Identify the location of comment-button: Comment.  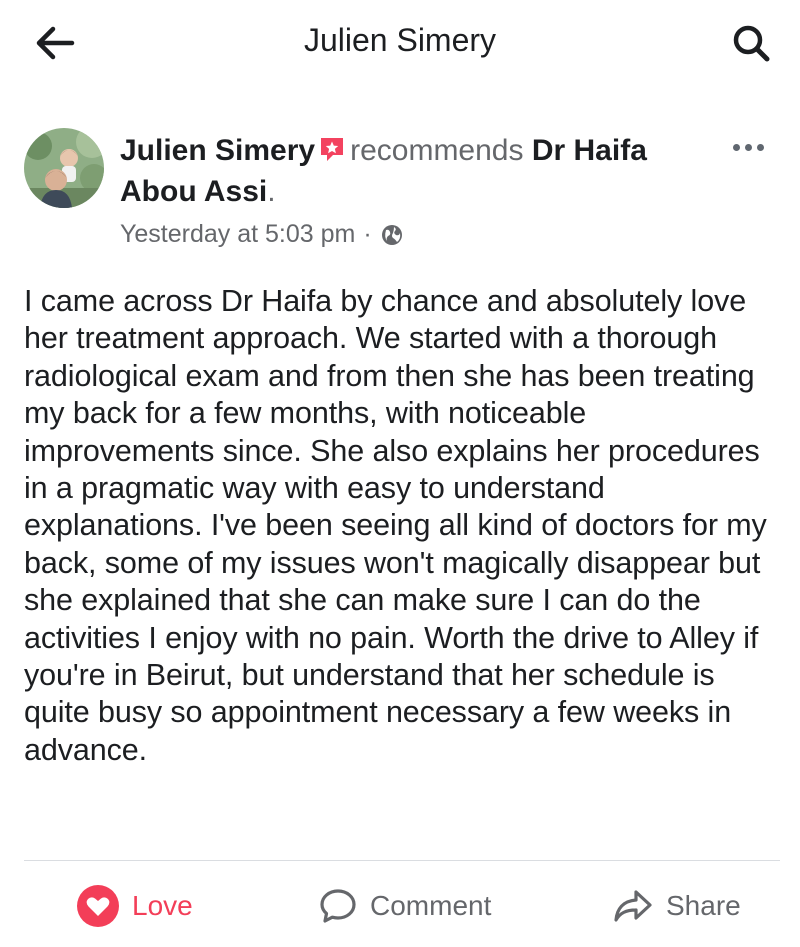
(404, 906).